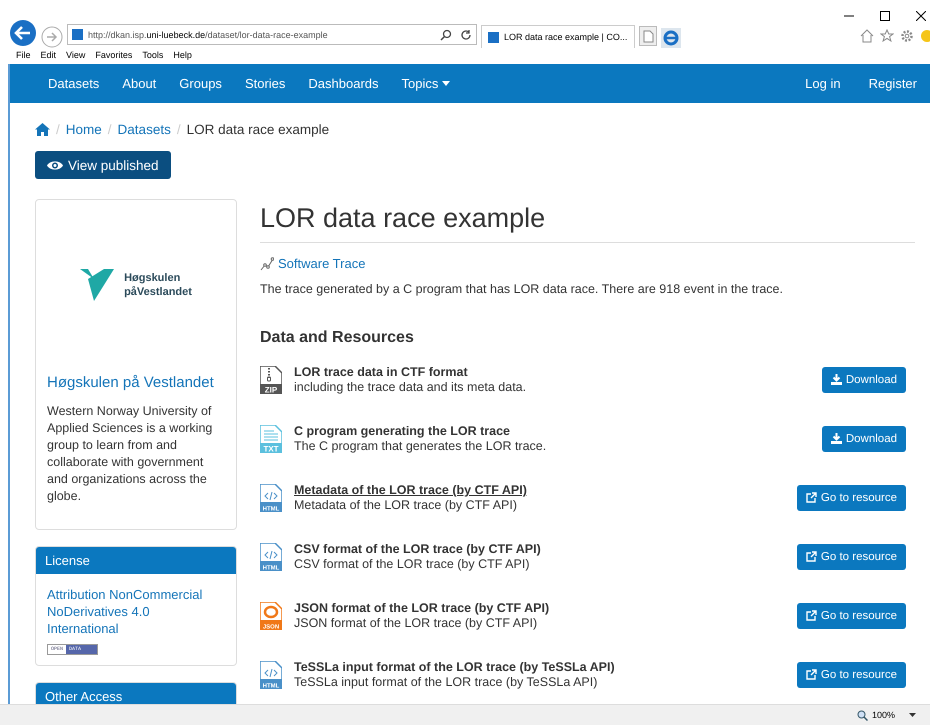 The height and width of the screenshot is (725, 930). I want to click on resource-description: including the trace data and its meta data., so click(411, 387).